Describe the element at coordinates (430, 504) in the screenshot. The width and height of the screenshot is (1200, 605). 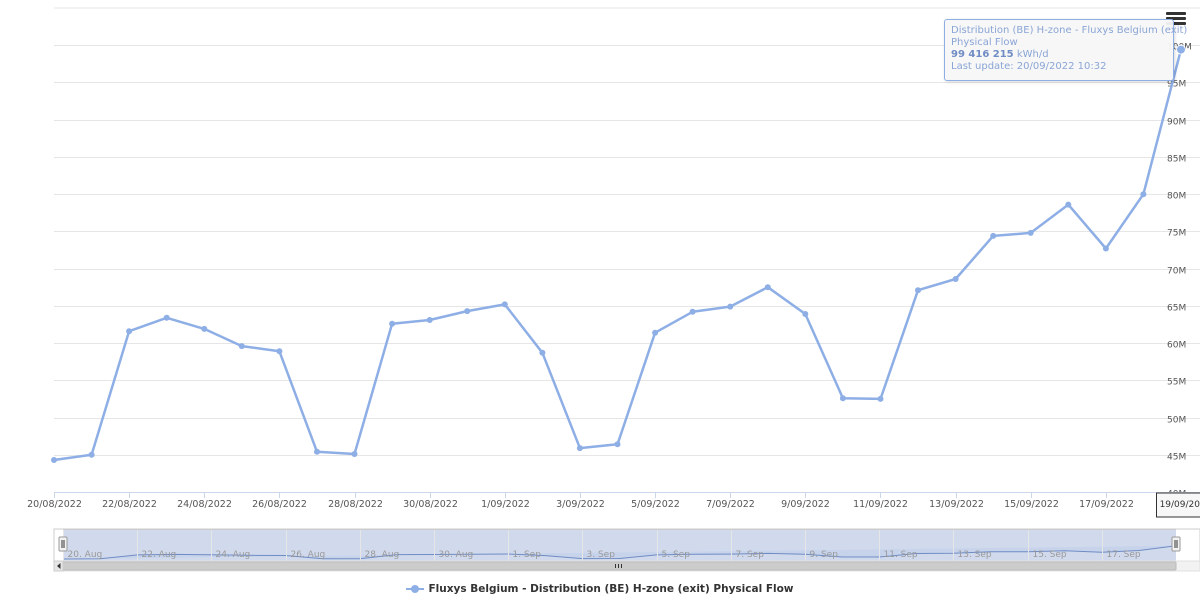
I see `x-tick-label: 30/08/2022` at that location.